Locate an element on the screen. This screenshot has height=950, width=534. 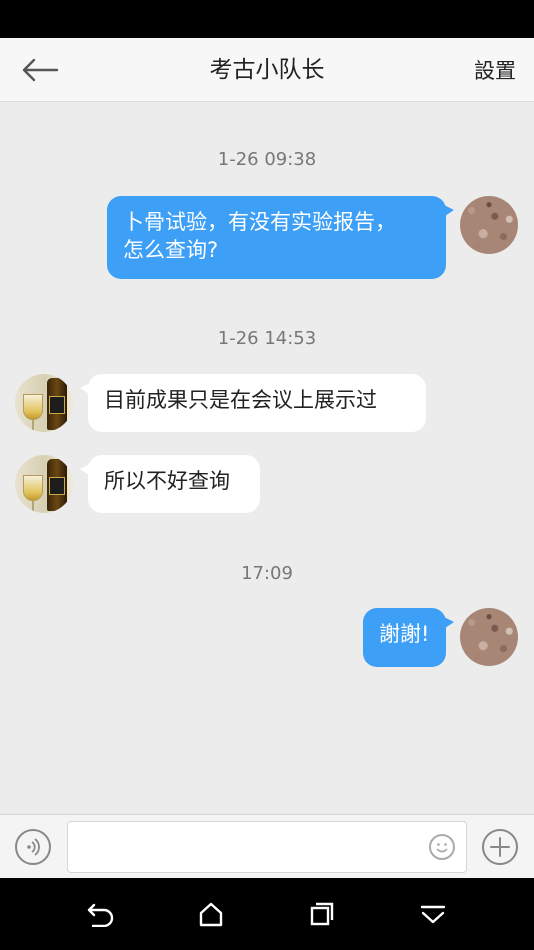
incoming-message-bubble: 所以不好查询 is located at coordinates (170, 484).